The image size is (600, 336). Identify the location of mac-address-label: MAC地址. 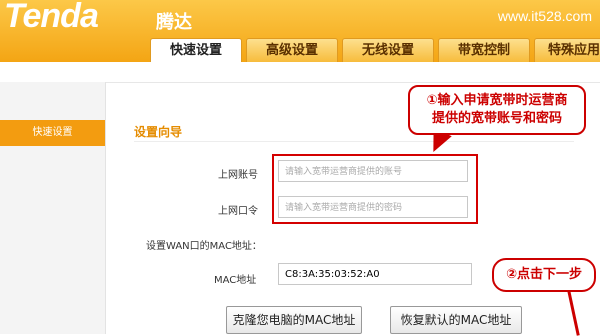
(235, 280).